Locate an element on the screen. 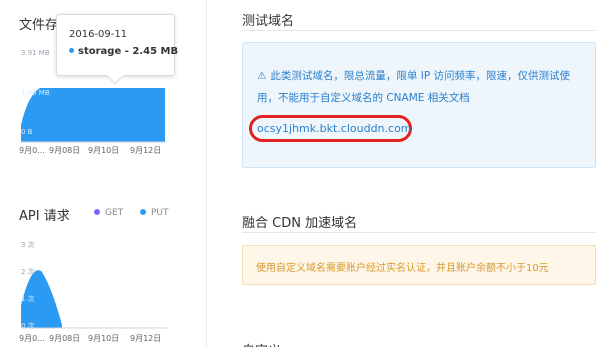 This screenshot has height=347, width=600. api-ytick: 1 次 is located at coordinates (28, 299).